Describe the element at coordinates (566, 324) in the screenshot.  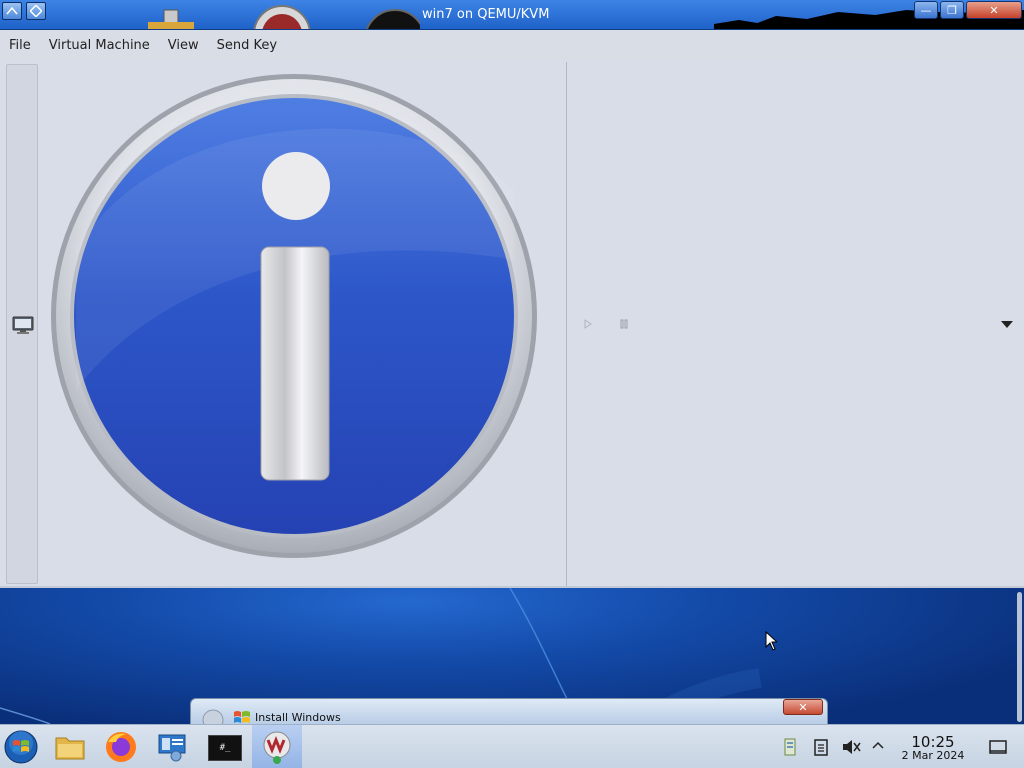
I see `pane-divider` at that location.